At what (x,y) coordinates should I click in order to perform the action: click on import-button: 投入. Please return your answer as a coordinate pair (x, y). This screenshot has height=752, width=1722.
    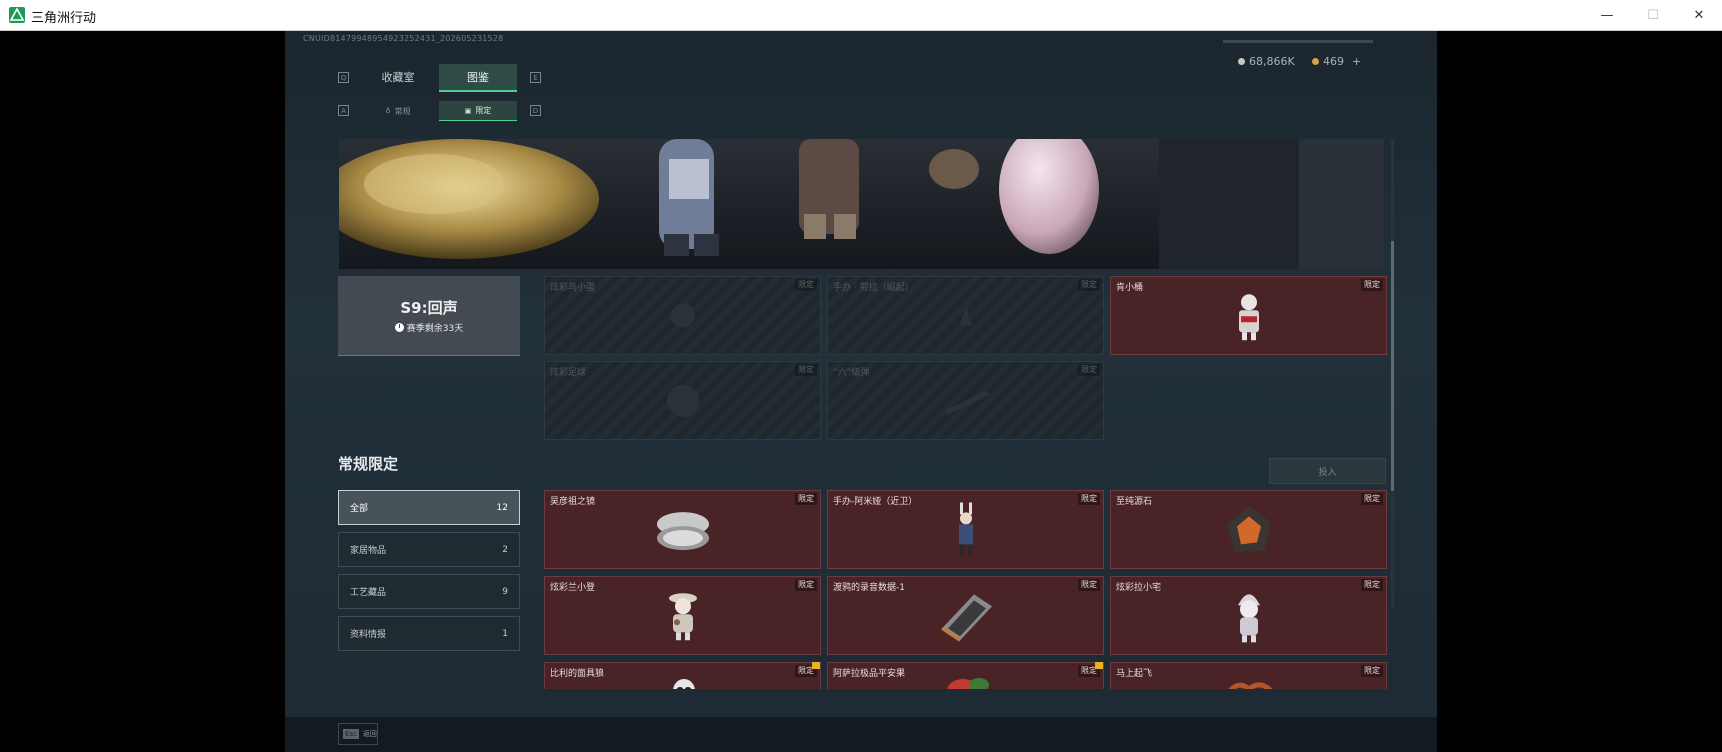
    Looking at the image, I should click on (1327, 471).